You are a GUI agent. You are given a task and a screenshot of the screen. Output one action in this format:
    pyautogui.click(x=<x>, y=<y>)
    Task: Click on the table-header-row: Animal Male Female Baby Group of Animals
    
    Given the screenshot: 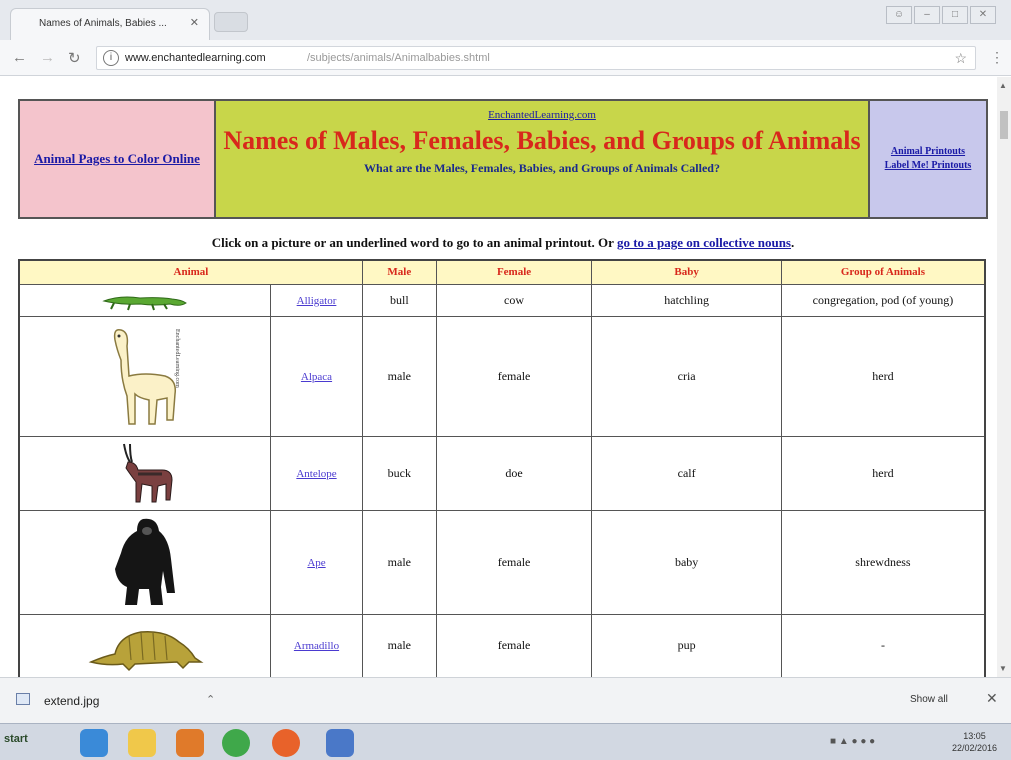 What is the action you would take?
    pyautogui.click(x=502, y=272)
    